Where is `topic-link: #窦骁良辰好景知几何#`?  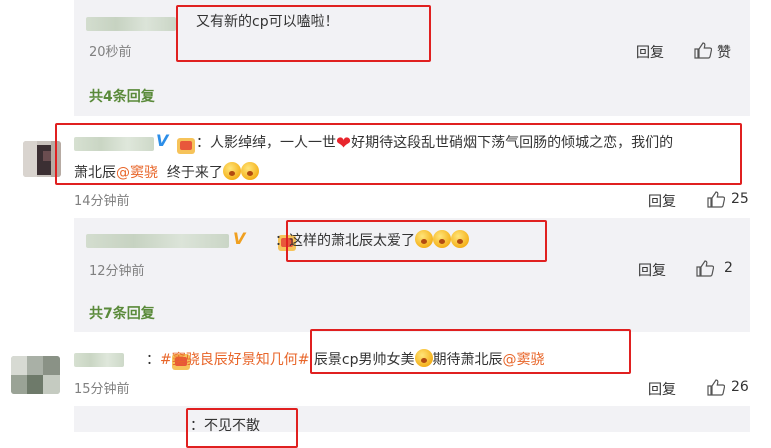 topic-link: #窦骁良辰好景知几何# is located at coordinates (234, 360).